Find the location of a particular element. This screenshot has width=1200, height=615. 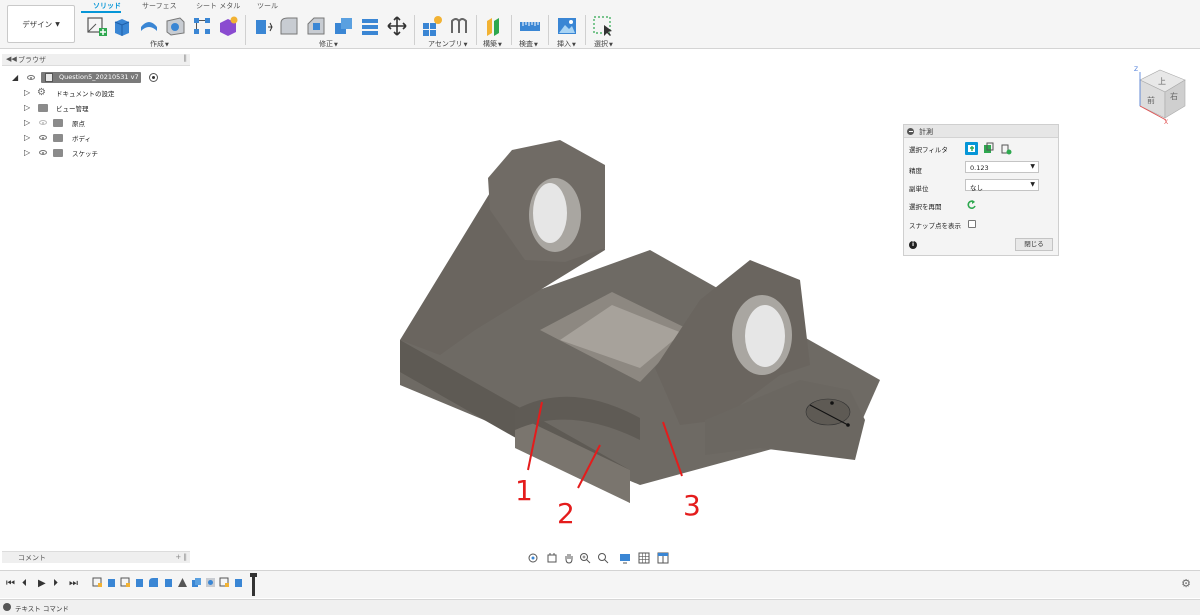

shell-icon is located at coordinates (370, 26).